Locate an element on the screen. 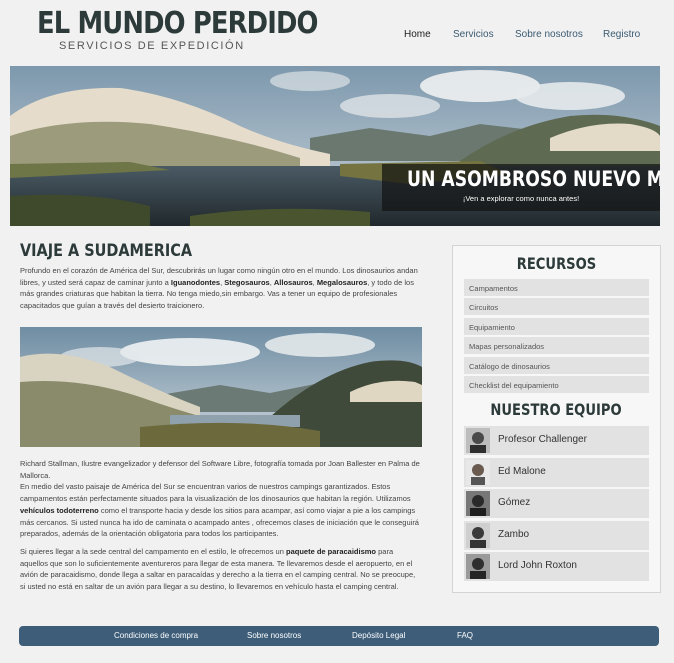 The width and height of the screenshot is (674, 663). team-member-name: Ed Malone is located at coordinates (522, 471).